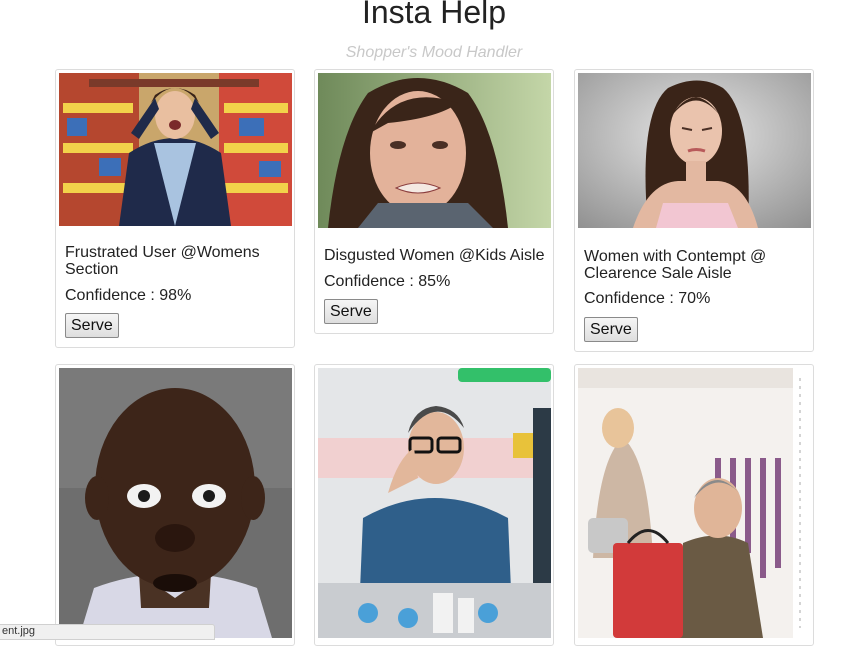 The height and width of the screenshot is (646, 868). I want to click on confidence-label: Confidence : 98%, so click(128, 295).